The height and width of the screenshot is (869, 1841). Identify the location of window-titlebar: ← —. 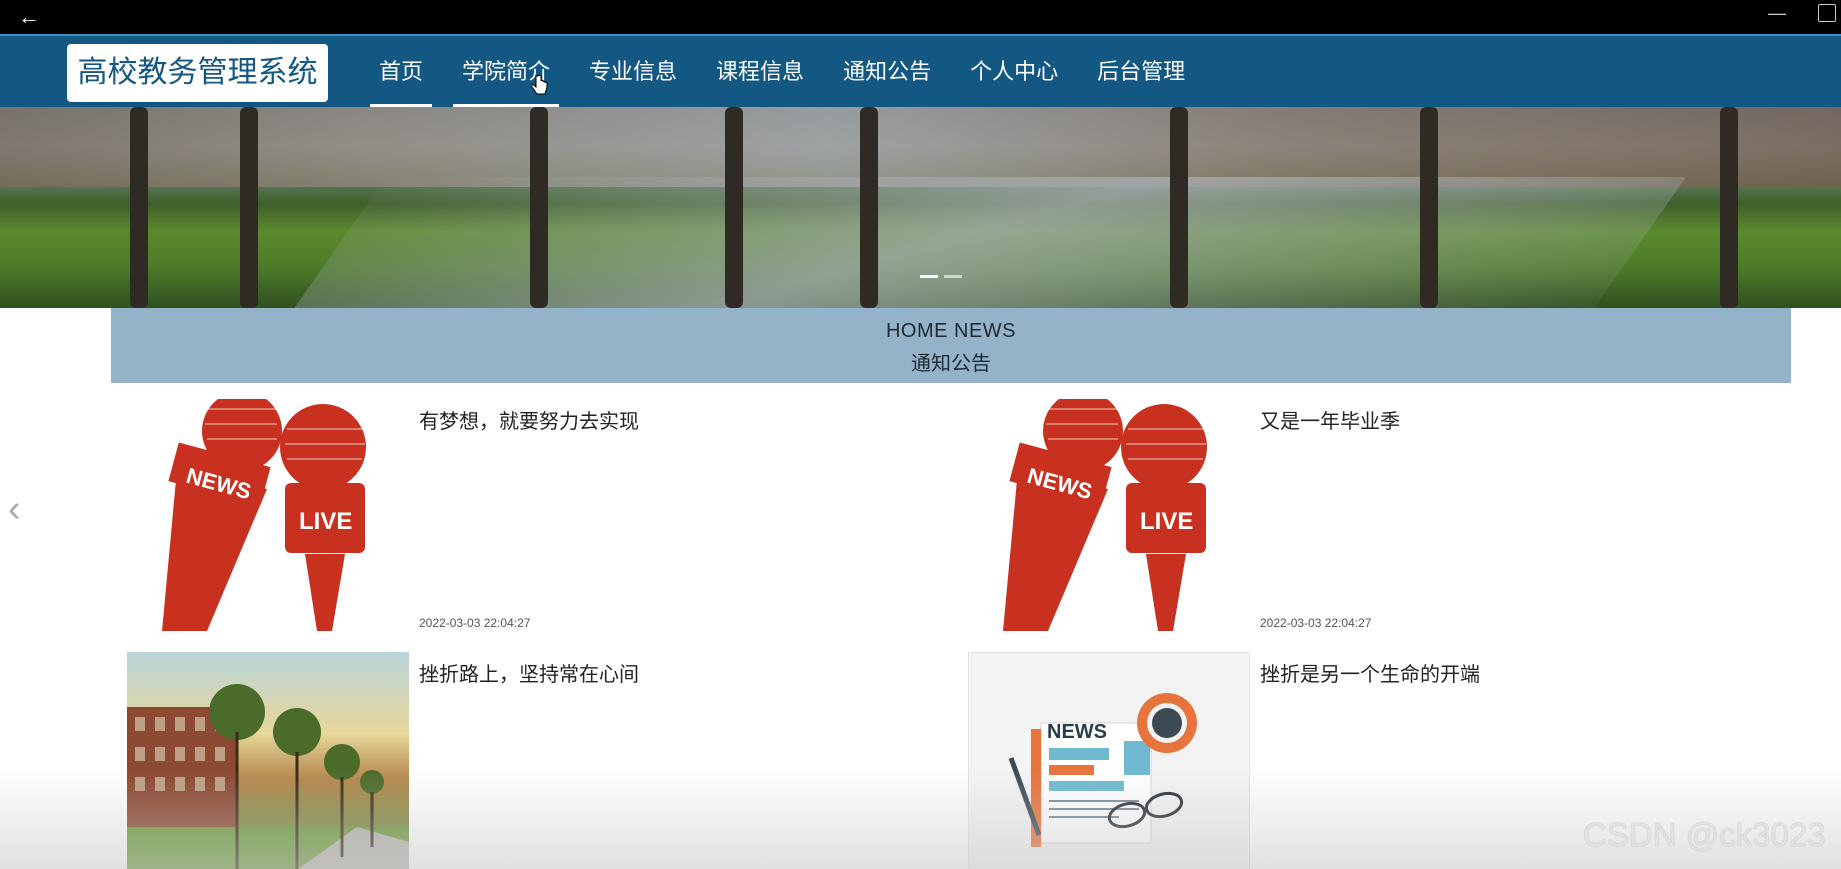
(920, 17).